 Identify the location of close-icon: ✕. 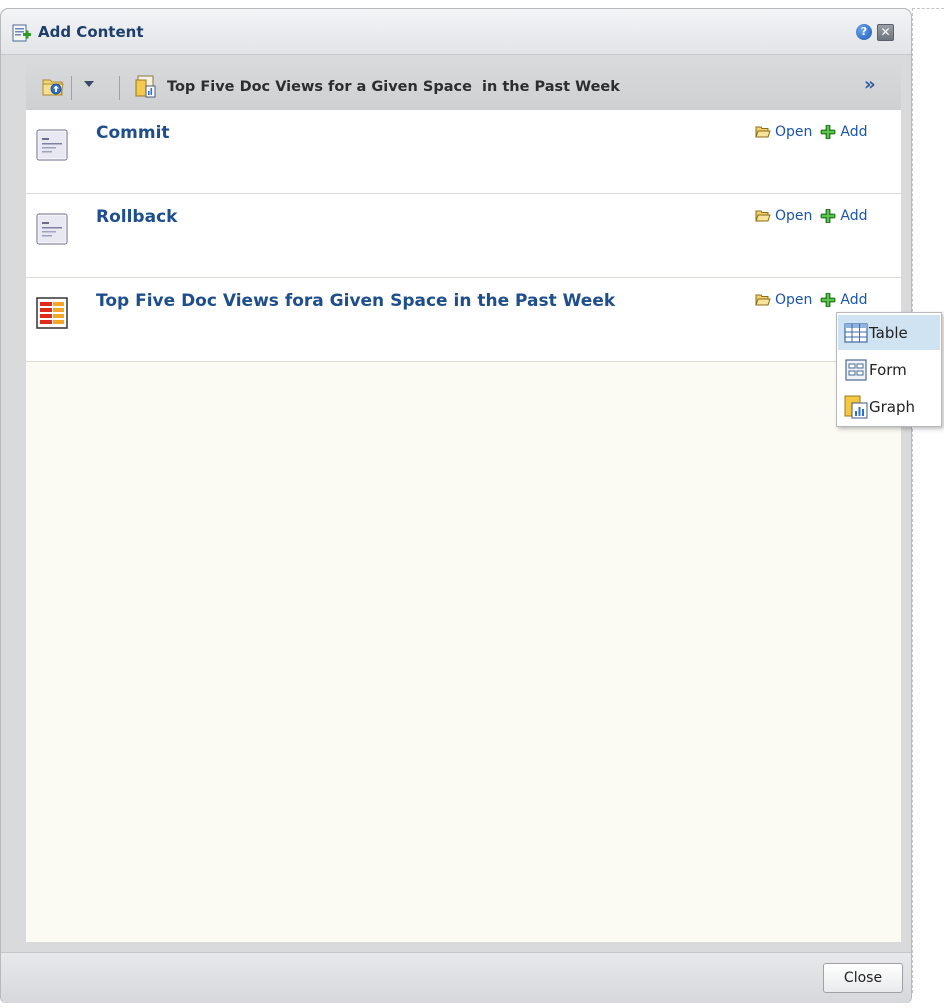
(885, 32).